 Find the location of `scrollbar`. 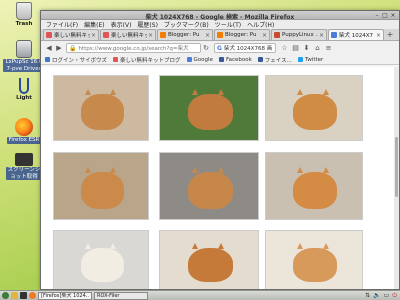

scrollbar is located at coordinates (396, 178).